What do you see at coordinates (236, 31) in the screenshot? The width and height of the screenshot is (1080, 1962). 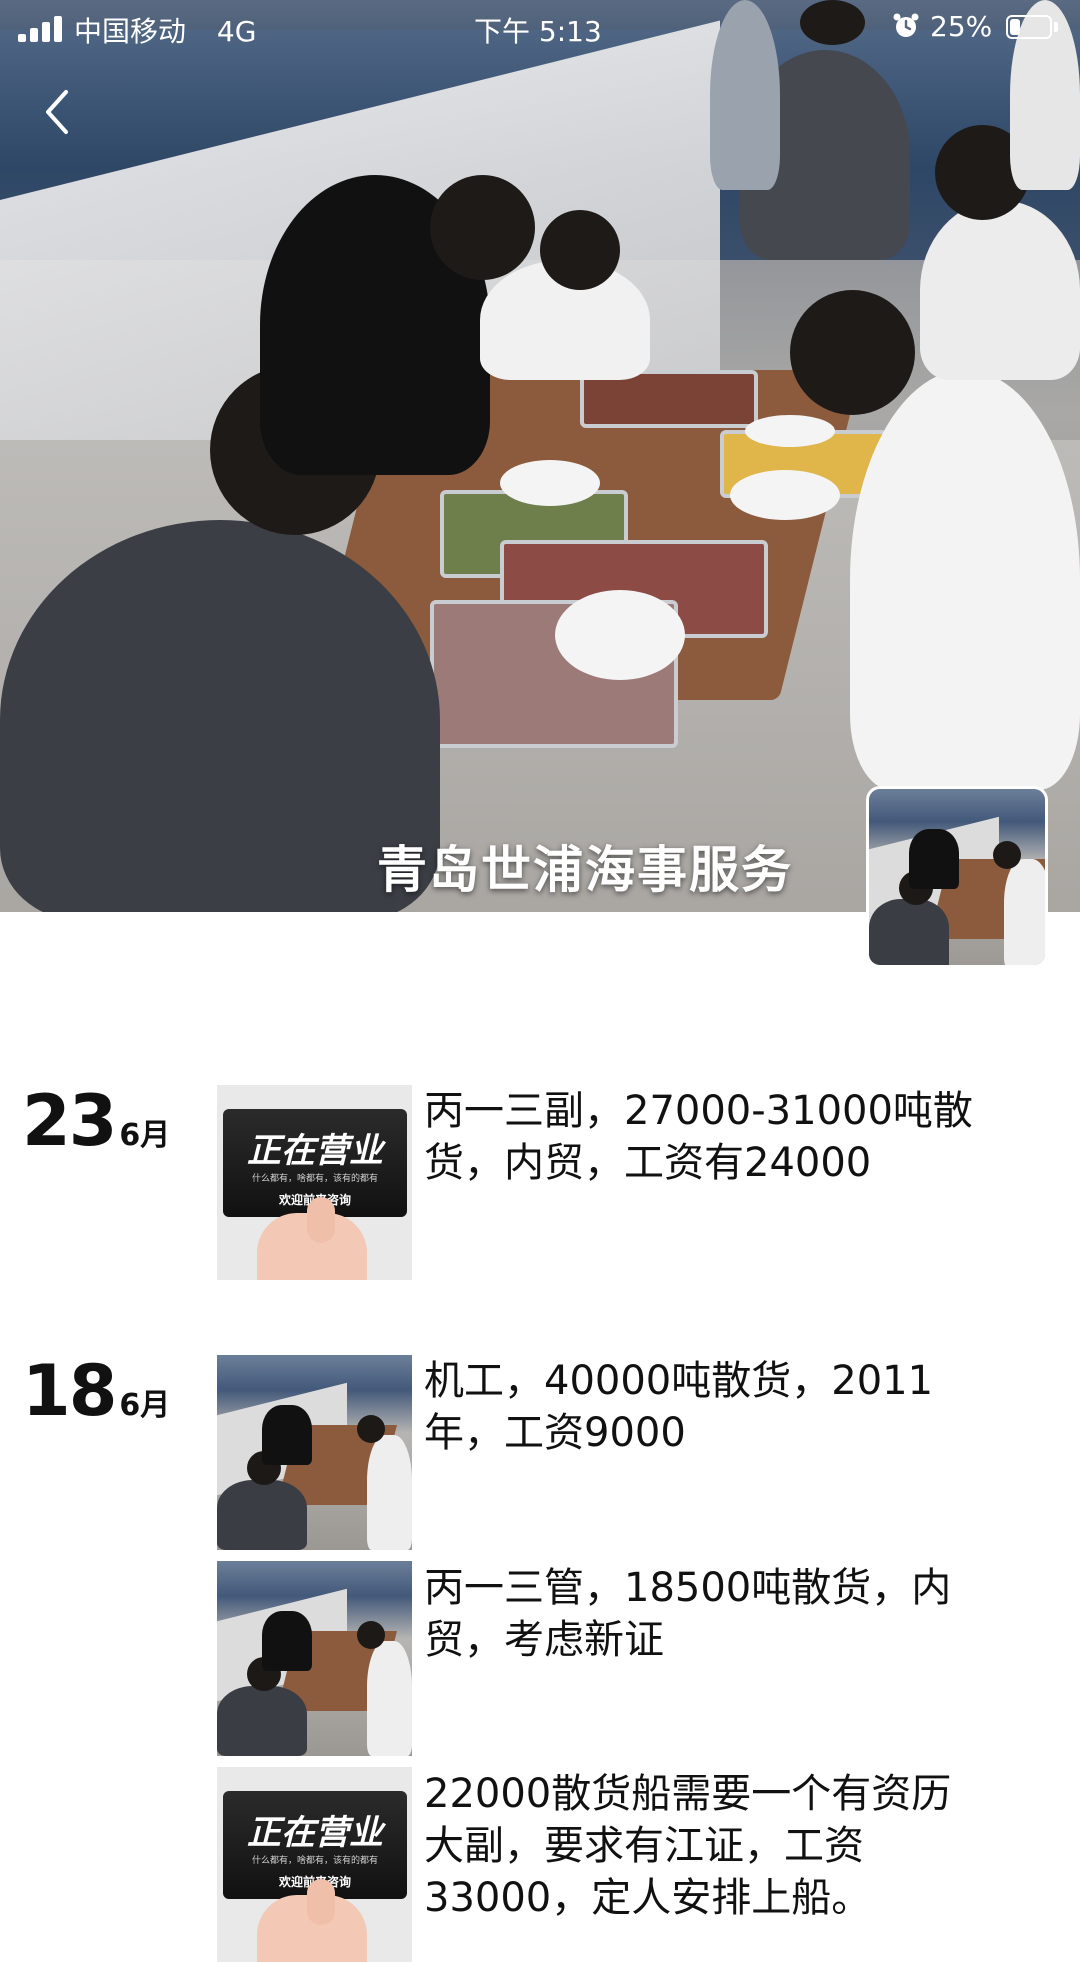 I see `network-type: 4G` at bounding box center [236, 31].